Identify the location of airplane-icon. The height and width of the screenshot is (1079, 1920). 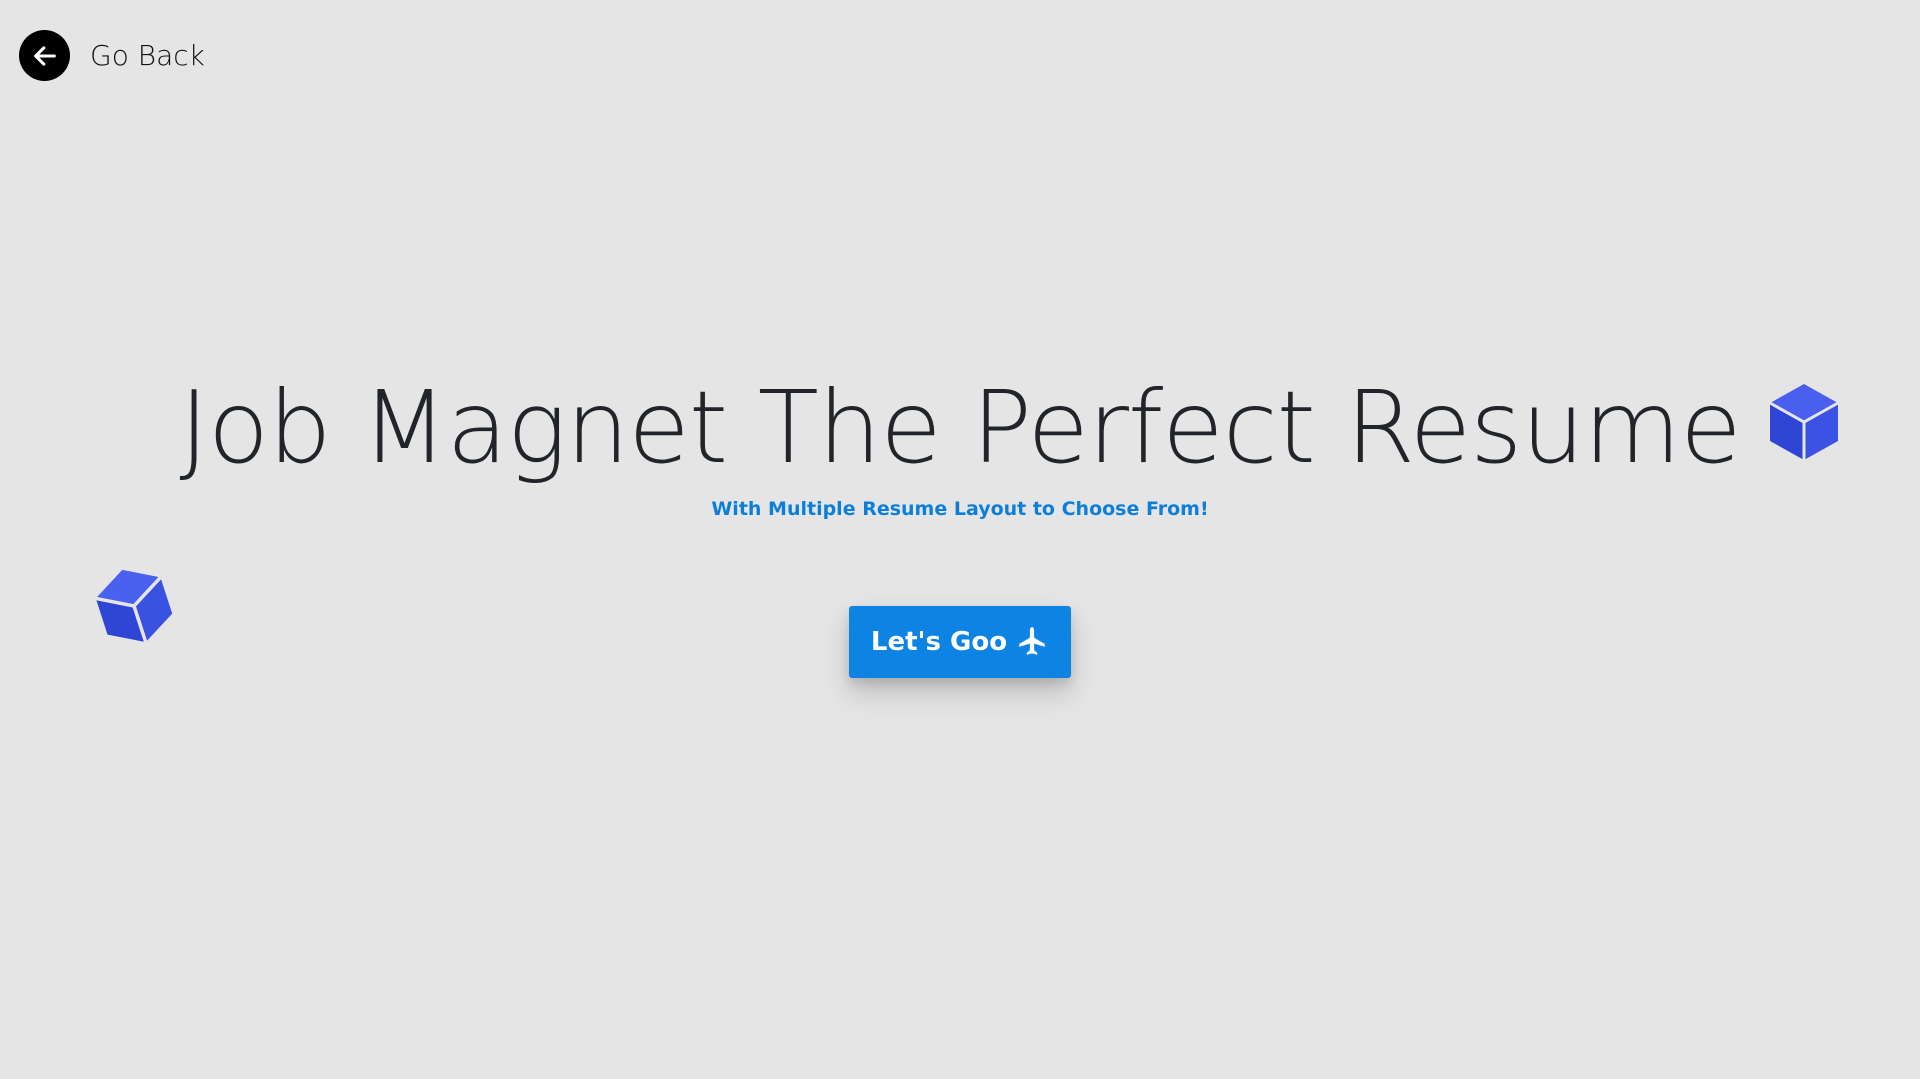
(1032, 641).